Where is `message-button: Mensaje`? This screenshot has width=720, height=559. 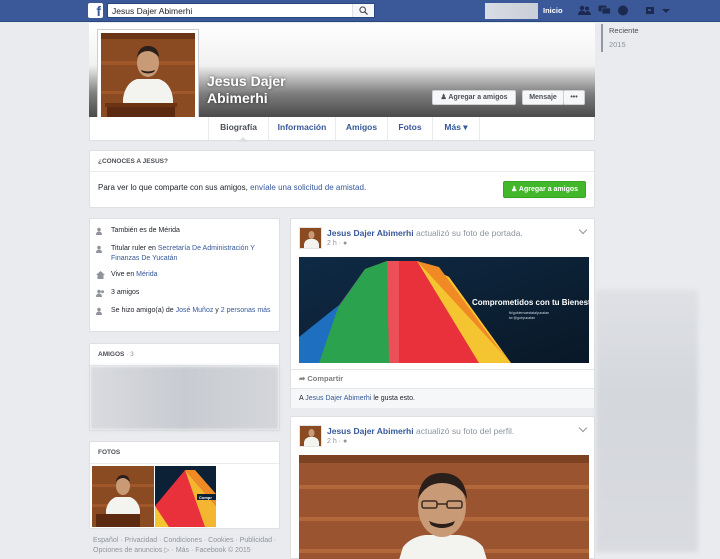 message-button: Mensaje is located at coordinates (543, 97).